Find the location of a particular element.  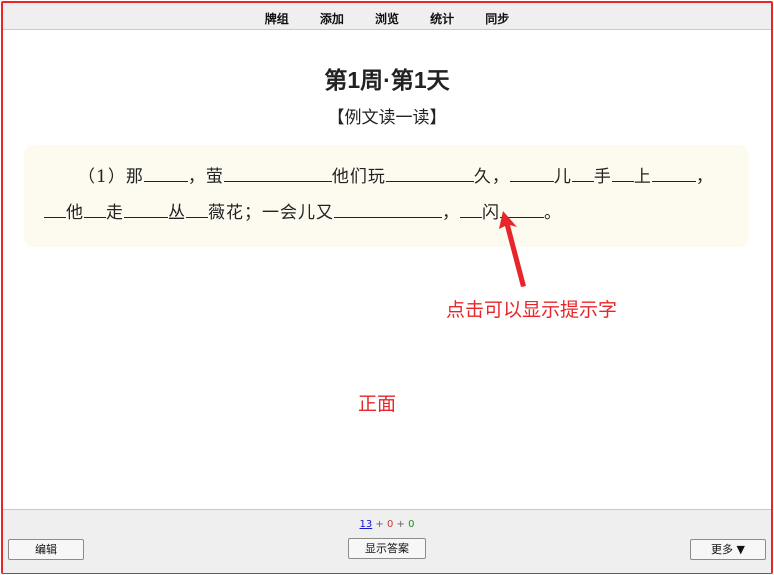

menu-decks: 牌组 is located at coordinates (277, 18).